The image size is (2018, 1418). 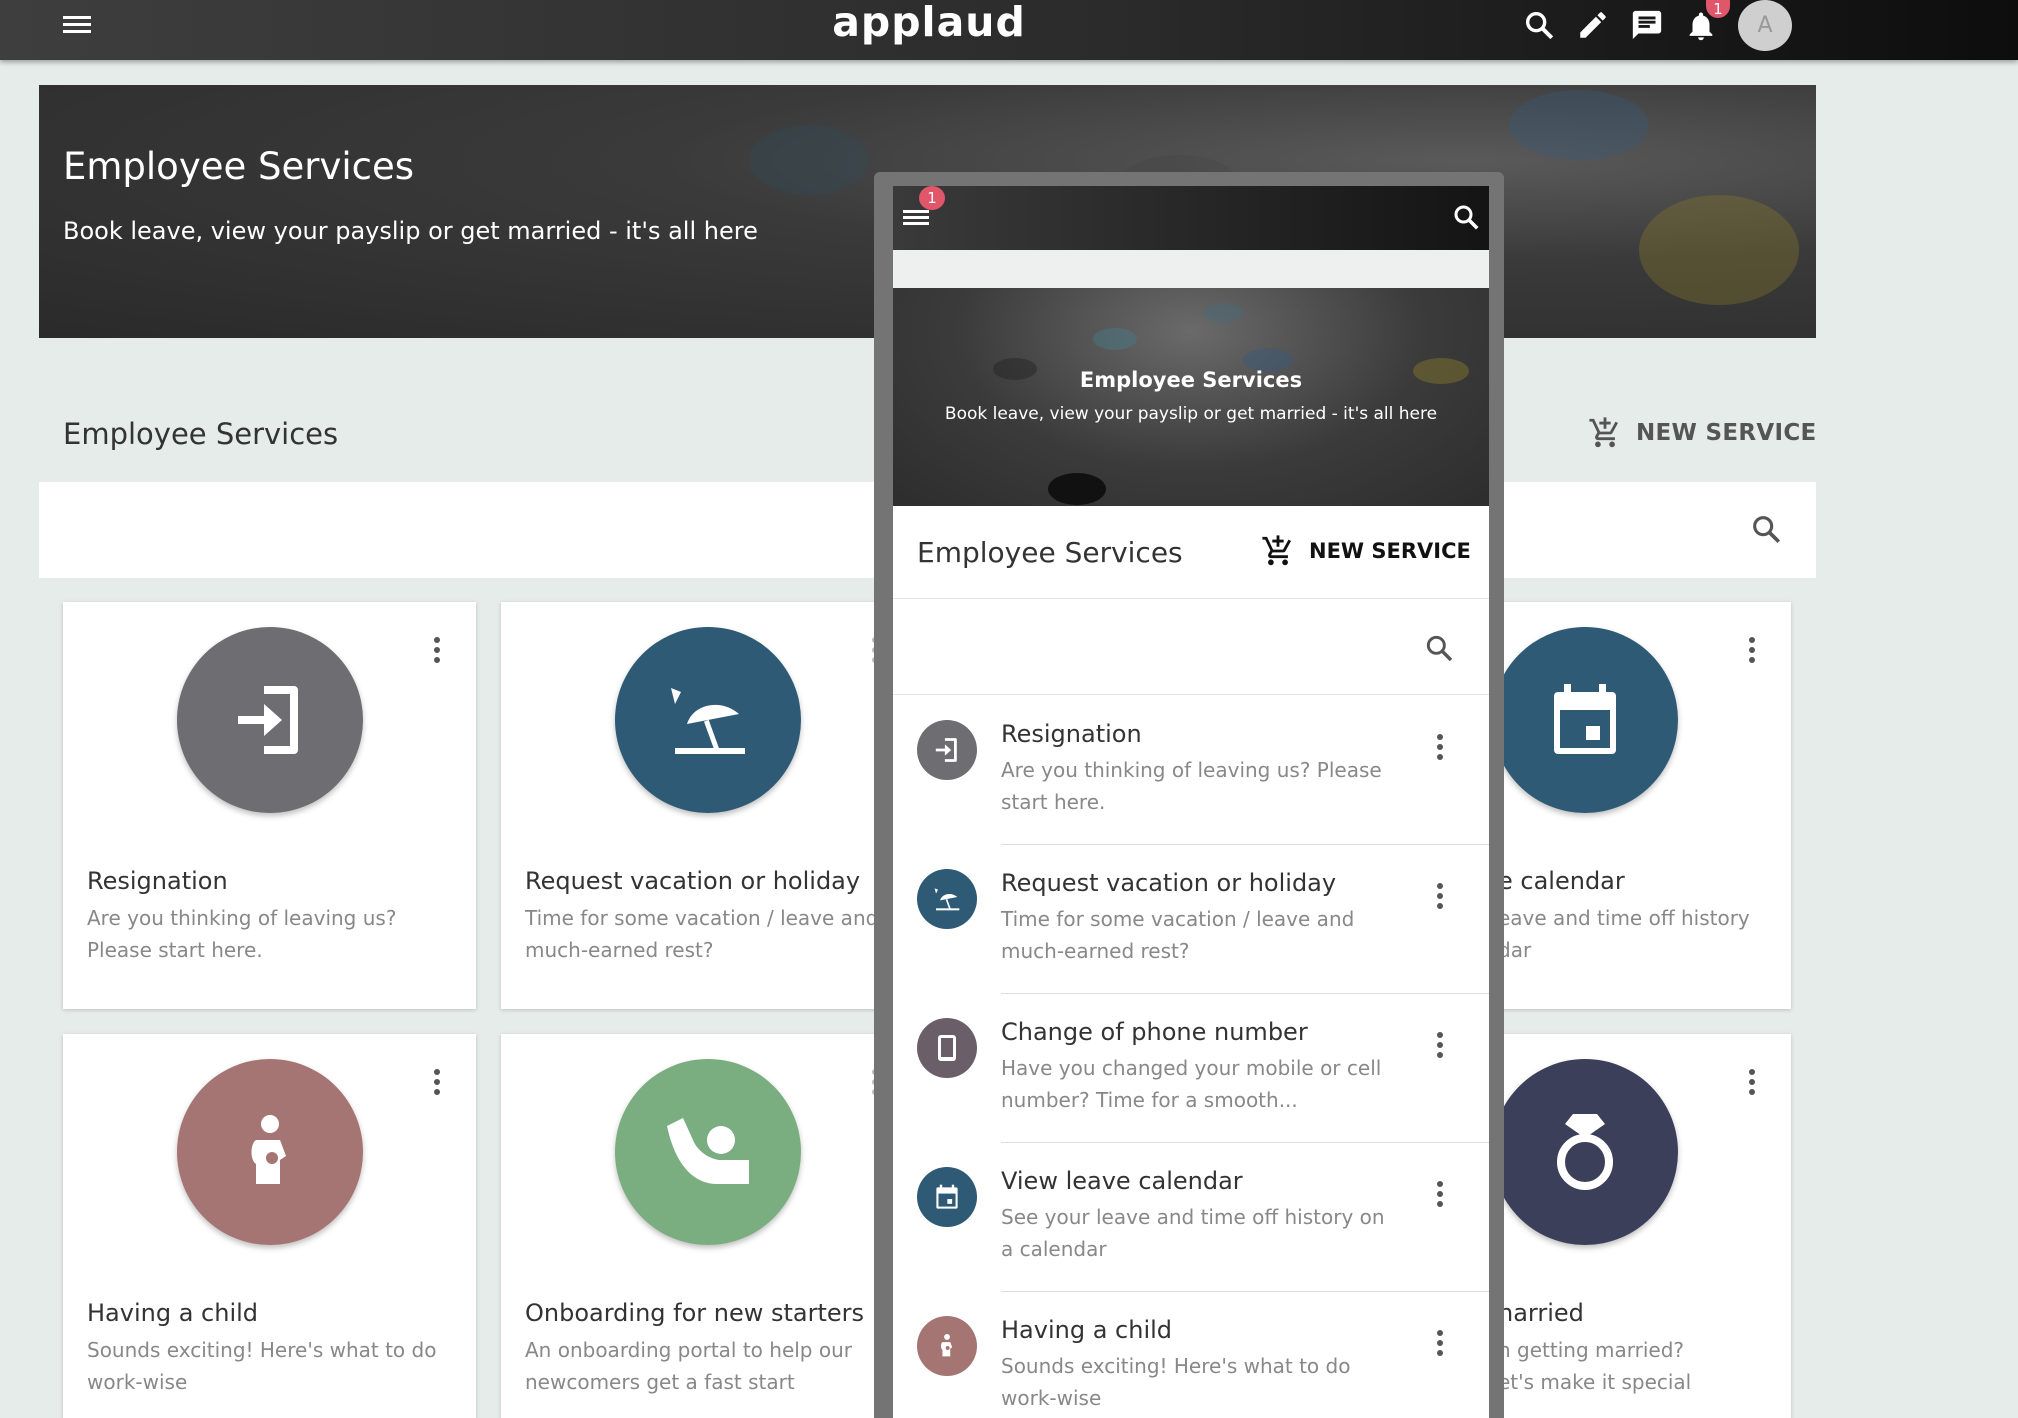 I want to click on mobile-new-service-button: NEW SERVICE, so click(x=1366, y=551).